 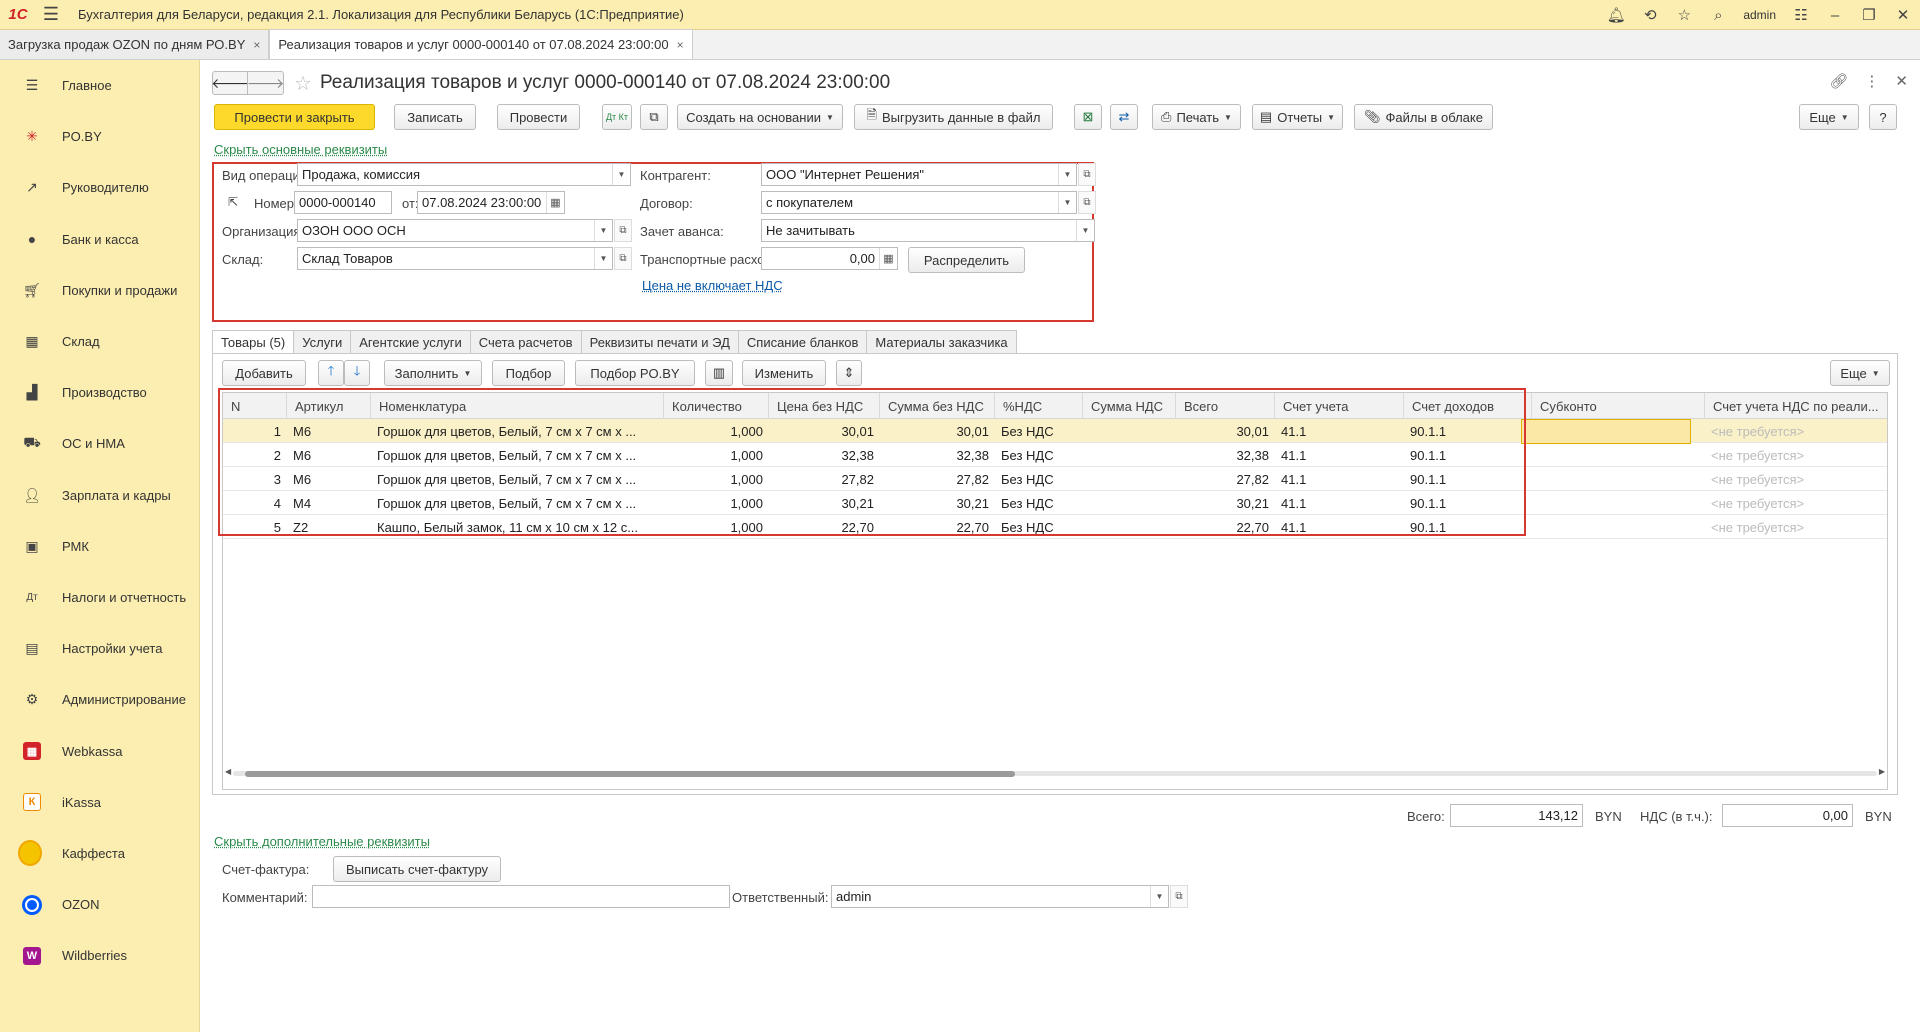 What do you see at coordinates (528, 373) in the screenshot?
I see `pick-button: Подбор` at bounding box center [528, 373].